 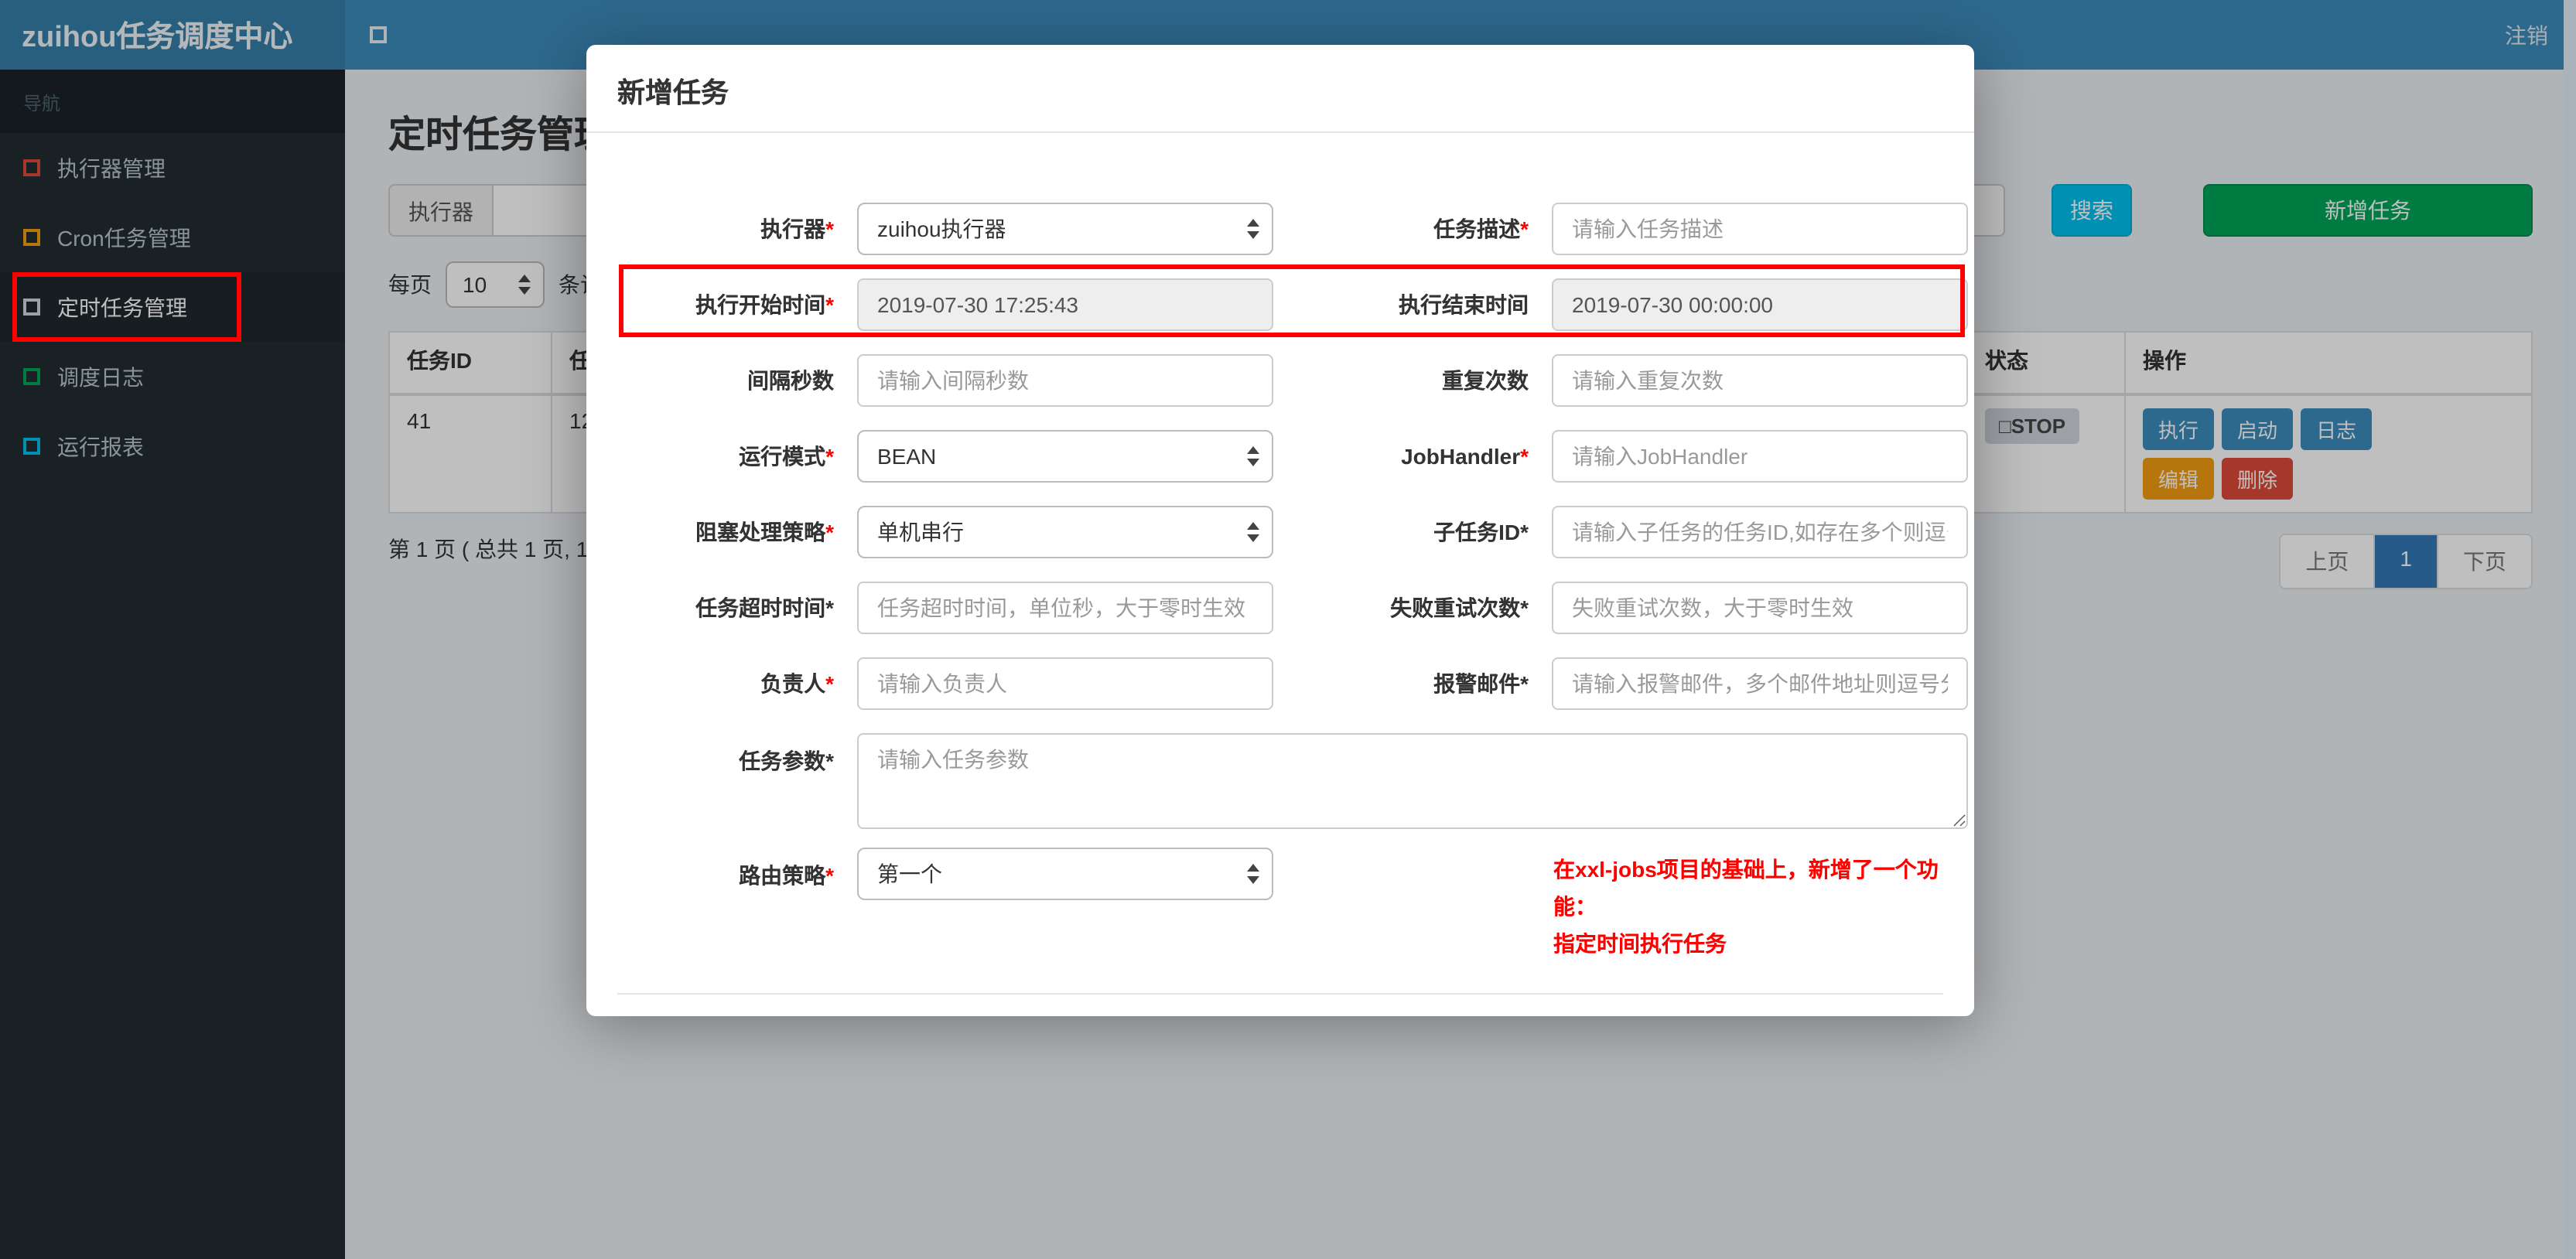 What do you see at coordinates (1065, 684) in the screenshot?
I see `owner-input` at bounding box center [1065, 684].